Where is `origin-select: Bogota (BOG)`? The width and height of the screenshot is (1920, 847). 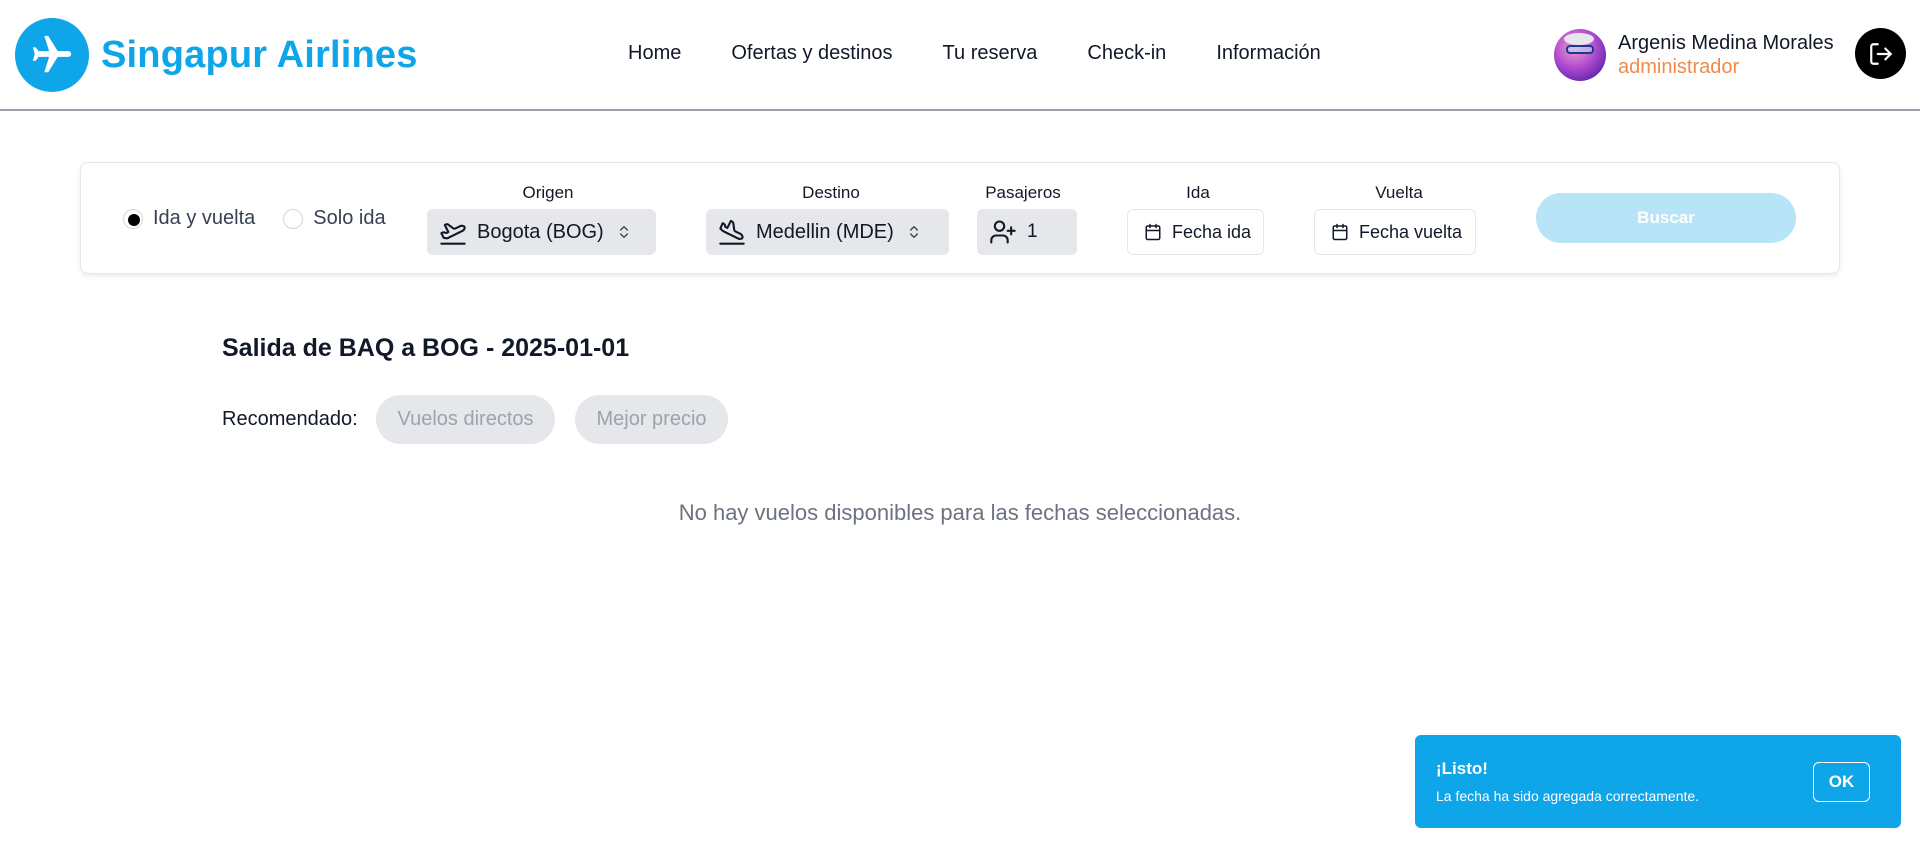
origin-select: Bogota (BOG) is located at coordinates (541, 232).